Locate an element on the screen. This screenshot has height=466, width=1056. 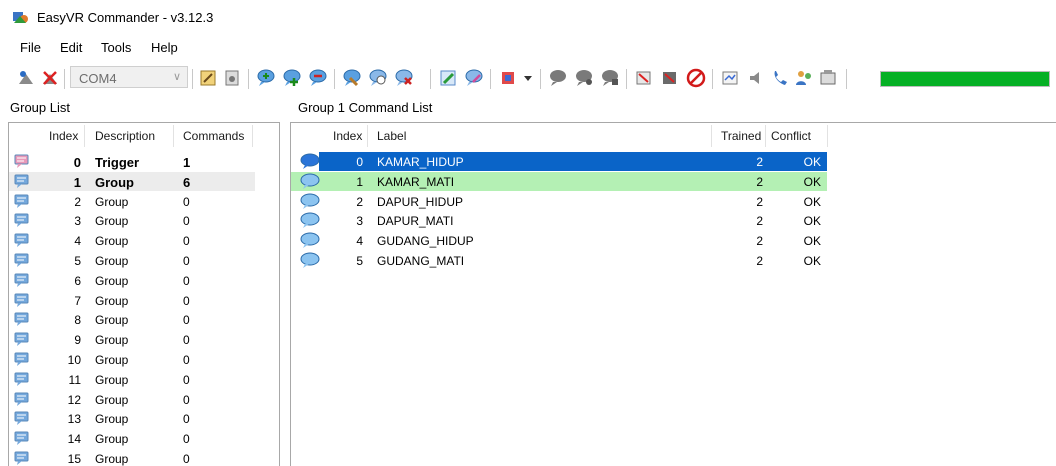
recognize-icon is located at coordinates (508, 78).